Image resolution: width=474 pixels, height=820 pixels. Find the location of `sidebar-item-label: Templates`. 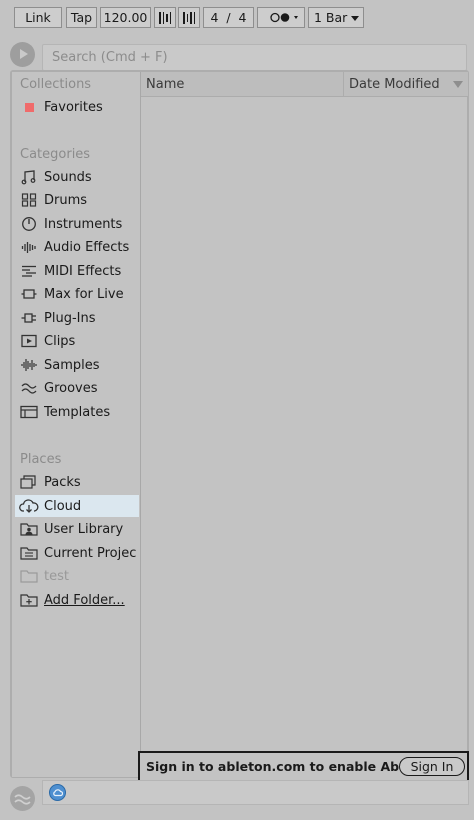

sidebar-item-label: Templates is located at coordinates (77, 412).